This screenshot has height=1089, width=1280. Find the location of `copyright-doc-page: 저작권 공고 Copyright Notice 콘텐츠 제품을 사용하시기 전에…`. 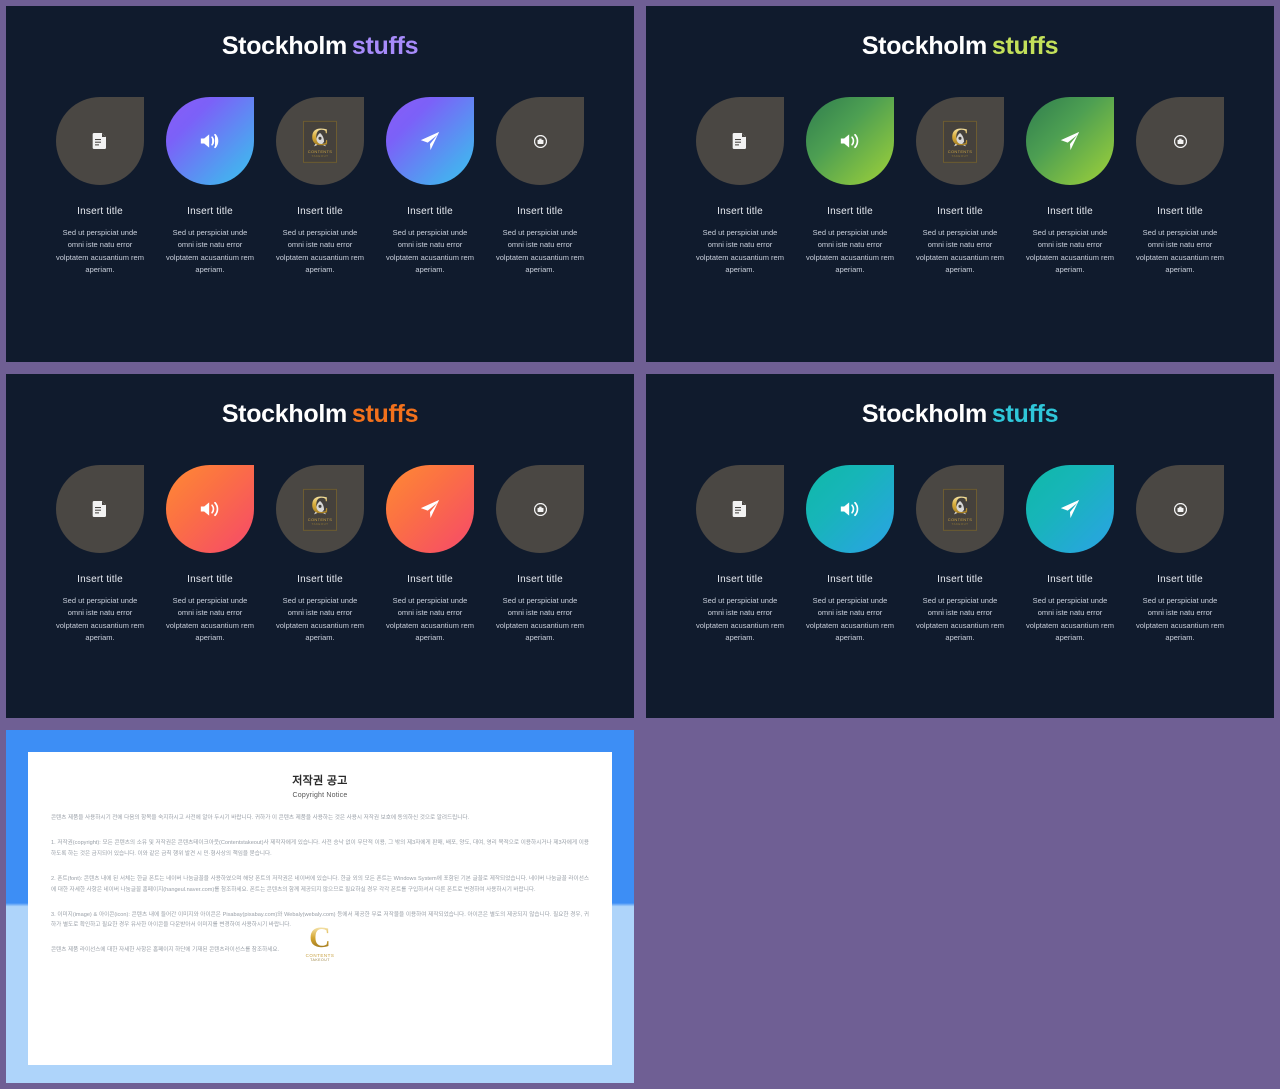

copyright-doc-page: 저작권 공고 Copyright Notice 콘텐츠 제품을 사용하시기 전에… is located at coordinates (320, 908).